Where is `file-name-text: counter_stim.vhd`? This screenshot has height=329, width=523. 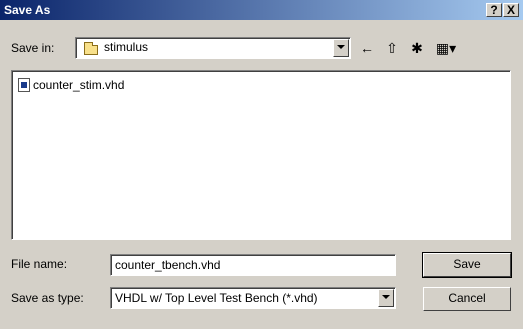
file-name-text: counter_stim.vhd is located at coordinates (79, 85).